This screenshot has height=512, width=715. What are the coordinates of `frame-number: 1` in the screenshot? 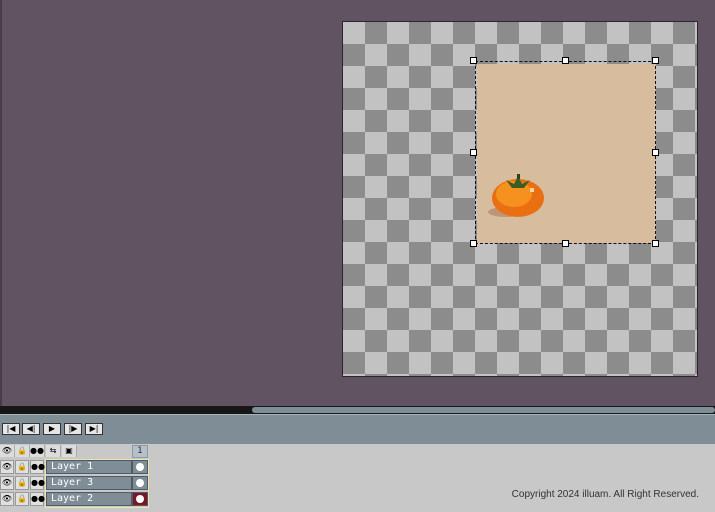 It's located at (140, 451).